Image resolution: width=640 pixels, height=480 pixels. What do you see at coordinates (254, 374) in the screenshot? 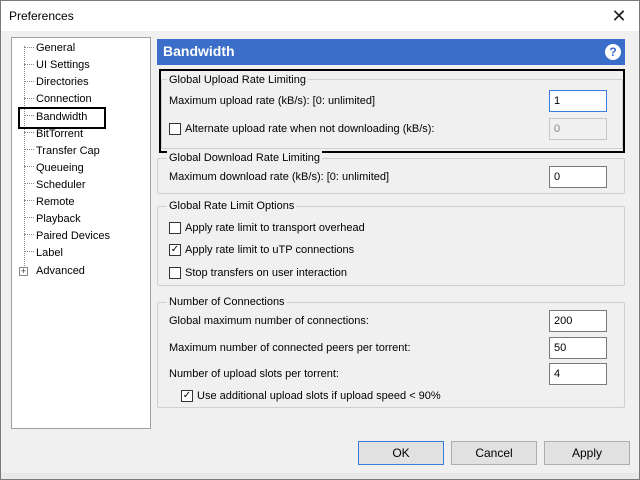
I see `upload-slots-label: Number of upload slots per torrent:` at bounding box center [254, 374].